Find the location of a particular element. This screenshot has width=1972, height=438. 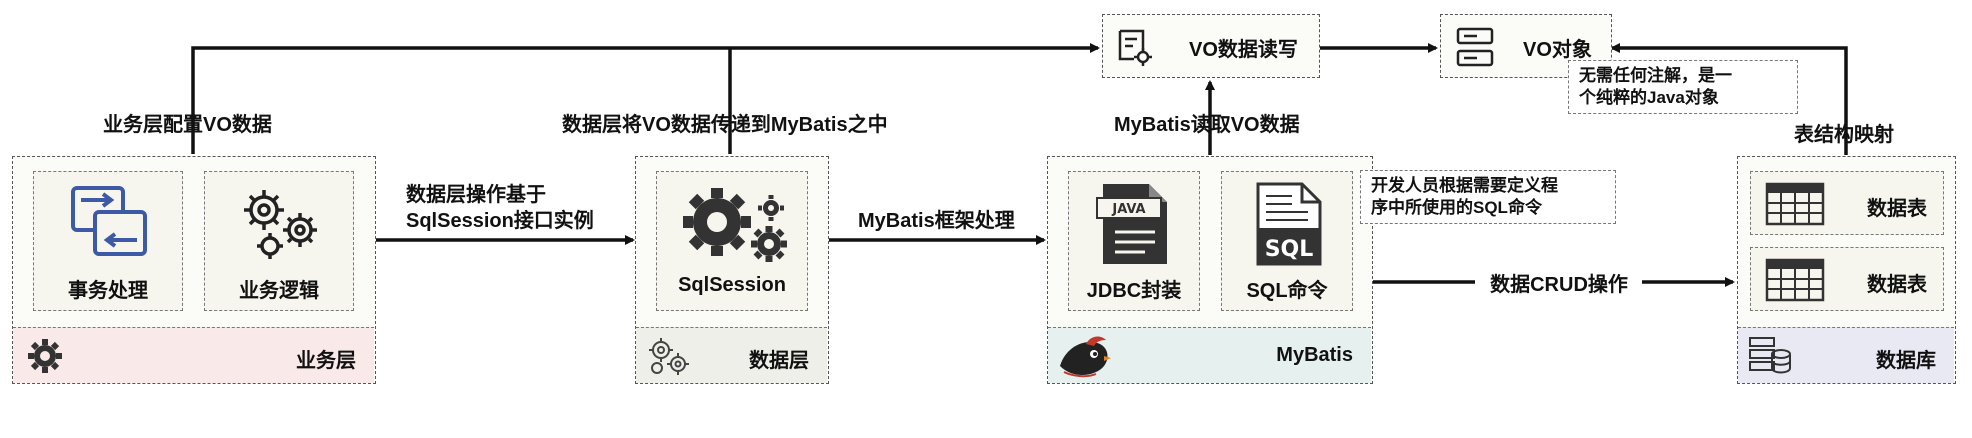

sql-note: 开发人员根据需要定义程 序中所使用的SQL命令 is located at coordinates (1488, 197).